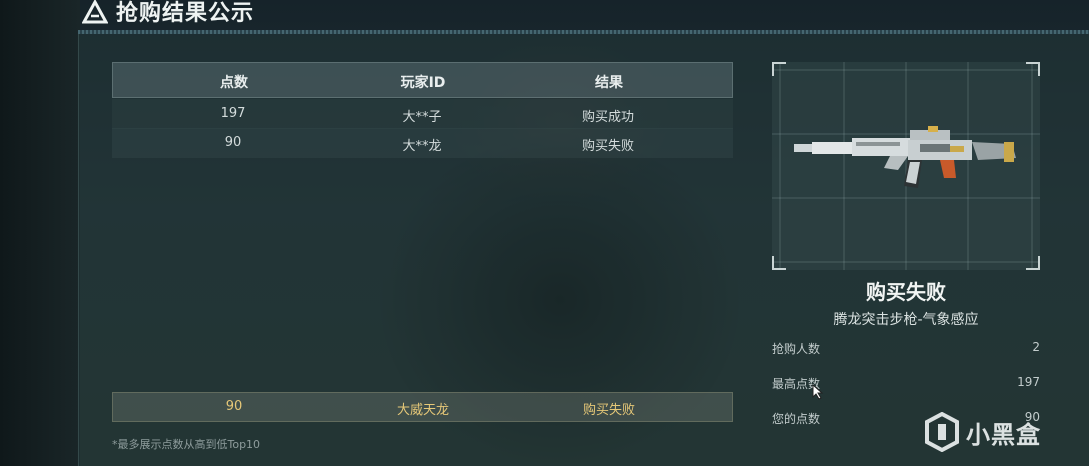 The width and height of the screenshot is (1089, 466). I want to click on row-points: 197, so click(233, 113).